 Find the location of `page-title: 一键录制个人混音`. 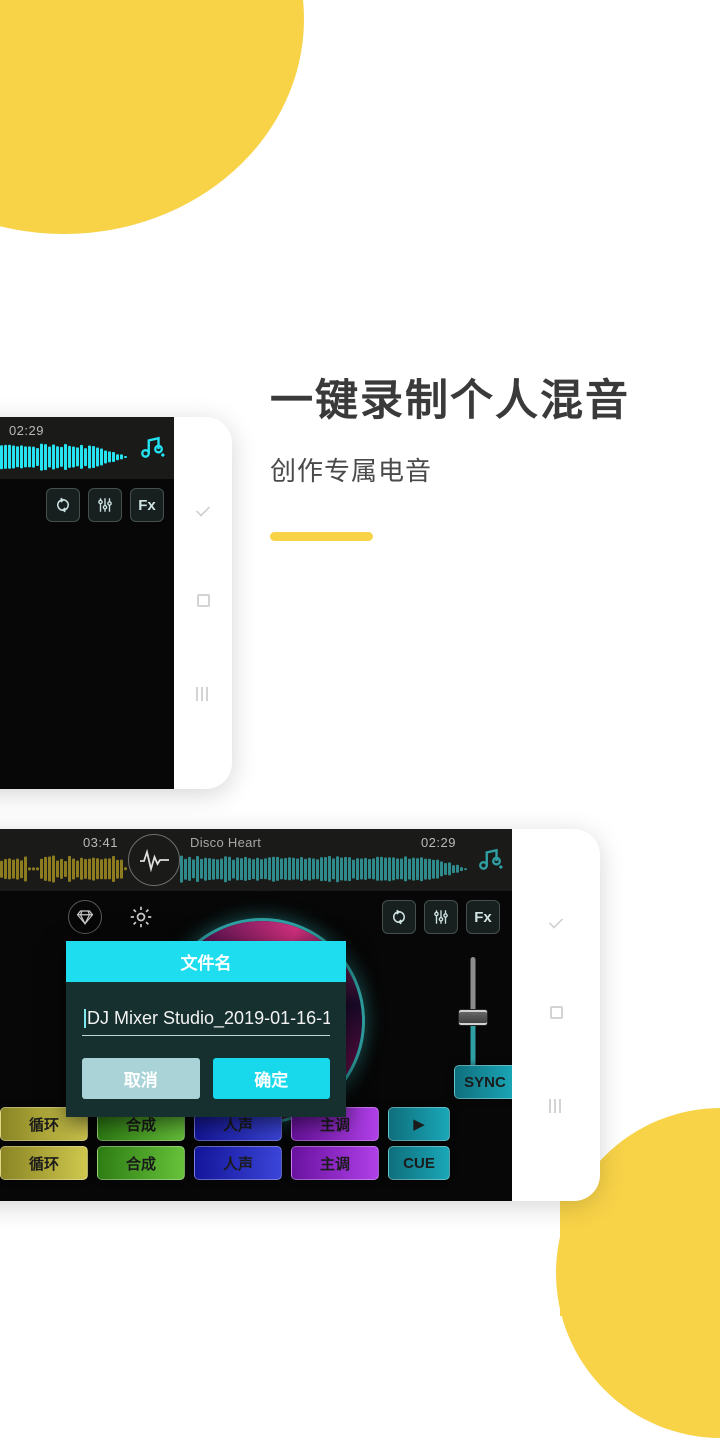

page-title: 一键录制个人混音 is located at coordinates (450, 401).